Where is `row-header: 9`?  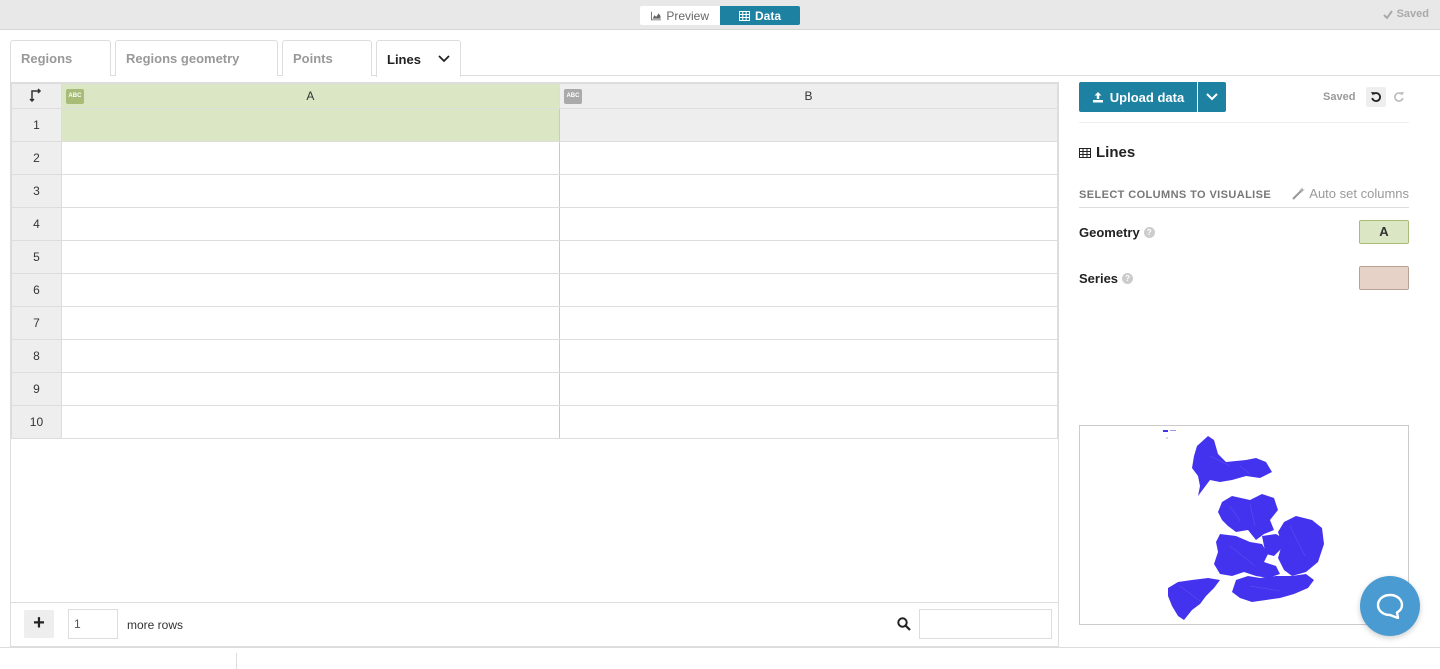
row-header: 9 is located at coordinates (36, 389).